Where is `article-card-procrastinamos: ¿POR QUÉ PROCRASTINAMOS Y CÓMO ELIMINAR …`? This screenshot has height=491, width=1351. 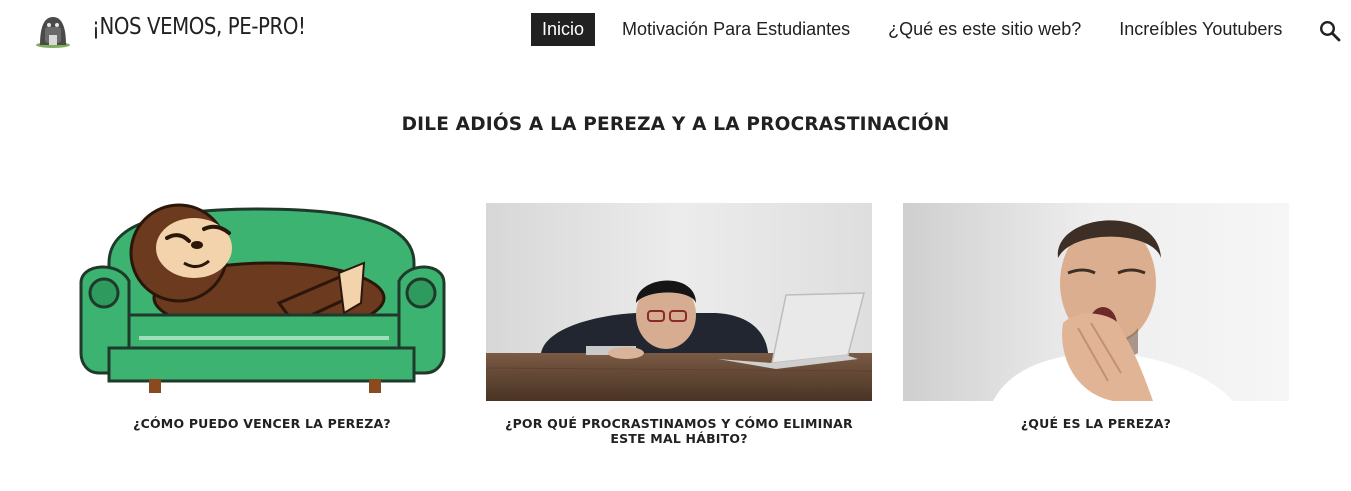
article-card-procrastinamos: ¿POR QUÉ PROCRASTINAMOS Y CÓMO ELIMINAR … is located at coordinates (679, 324).